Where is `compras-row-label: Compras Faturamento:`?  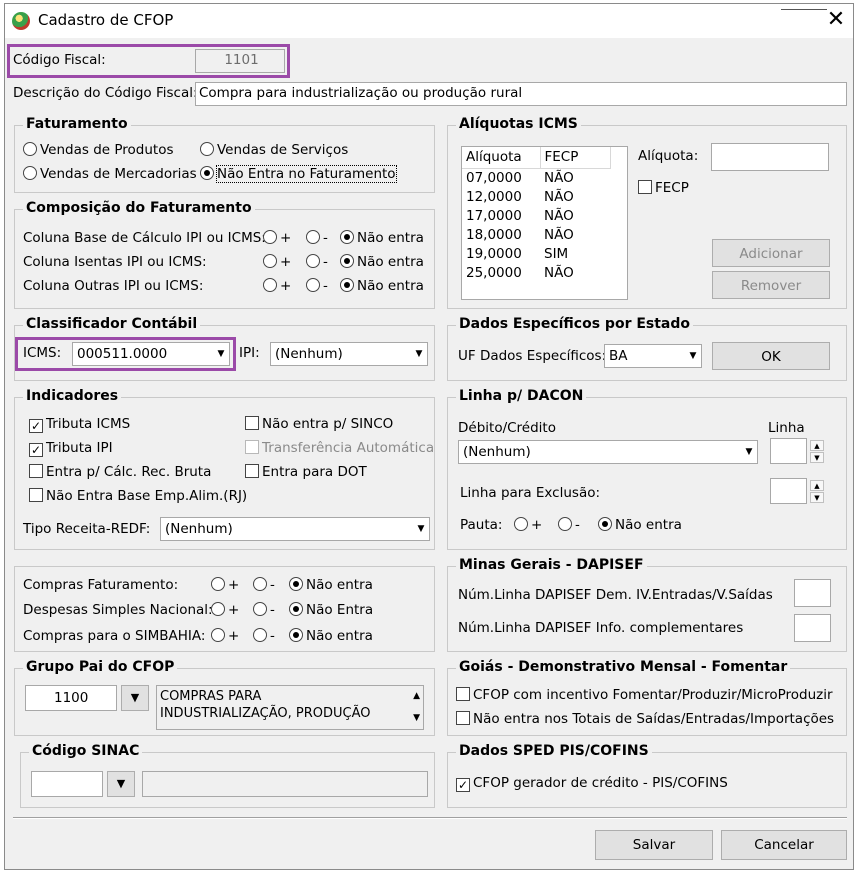
compras-row-label: Compras Faturamento: is located at coordinates (101, 585).